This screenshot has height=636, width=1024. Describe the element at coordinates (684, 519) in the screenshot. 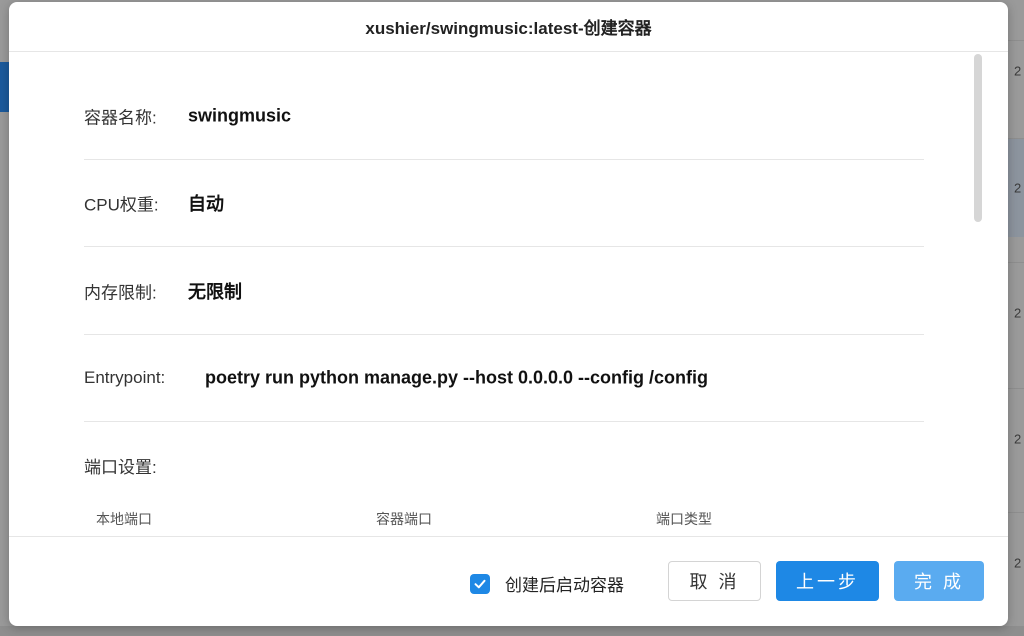

I see `port-column-type: 端口类型` at that location.